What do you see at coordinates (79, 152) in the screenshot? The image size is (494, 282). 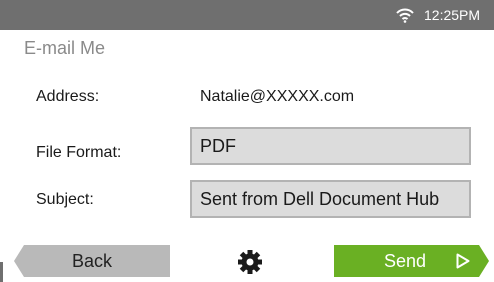 I see `file-format-label: File Format:` at bounding box center [79, 152].